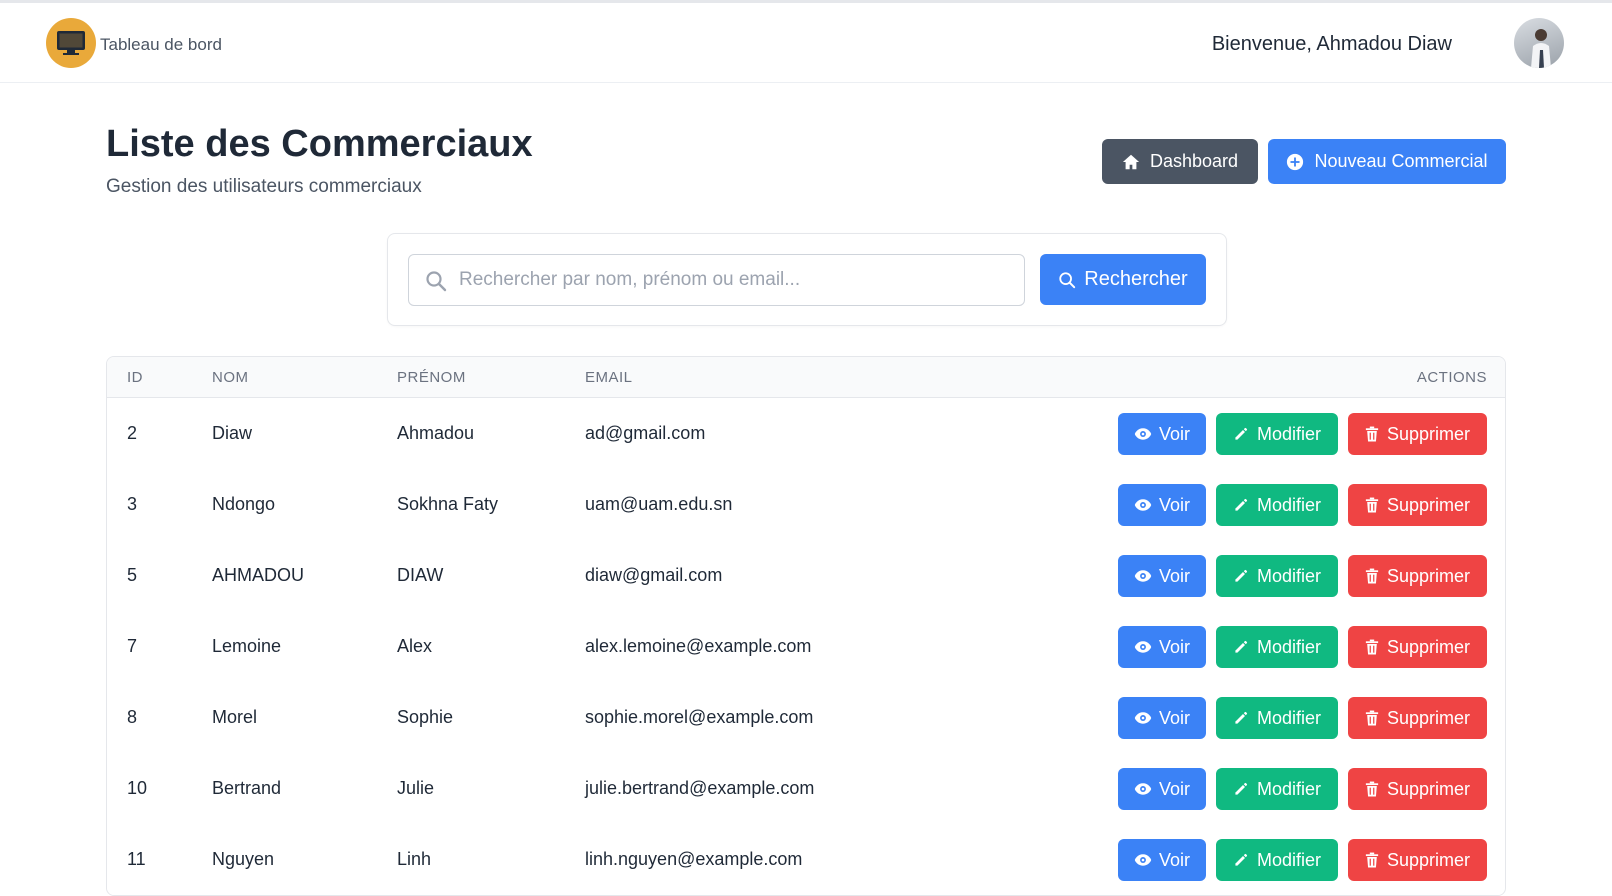  I want to click on brand-link: Tableau de bord, so click(161, 45).